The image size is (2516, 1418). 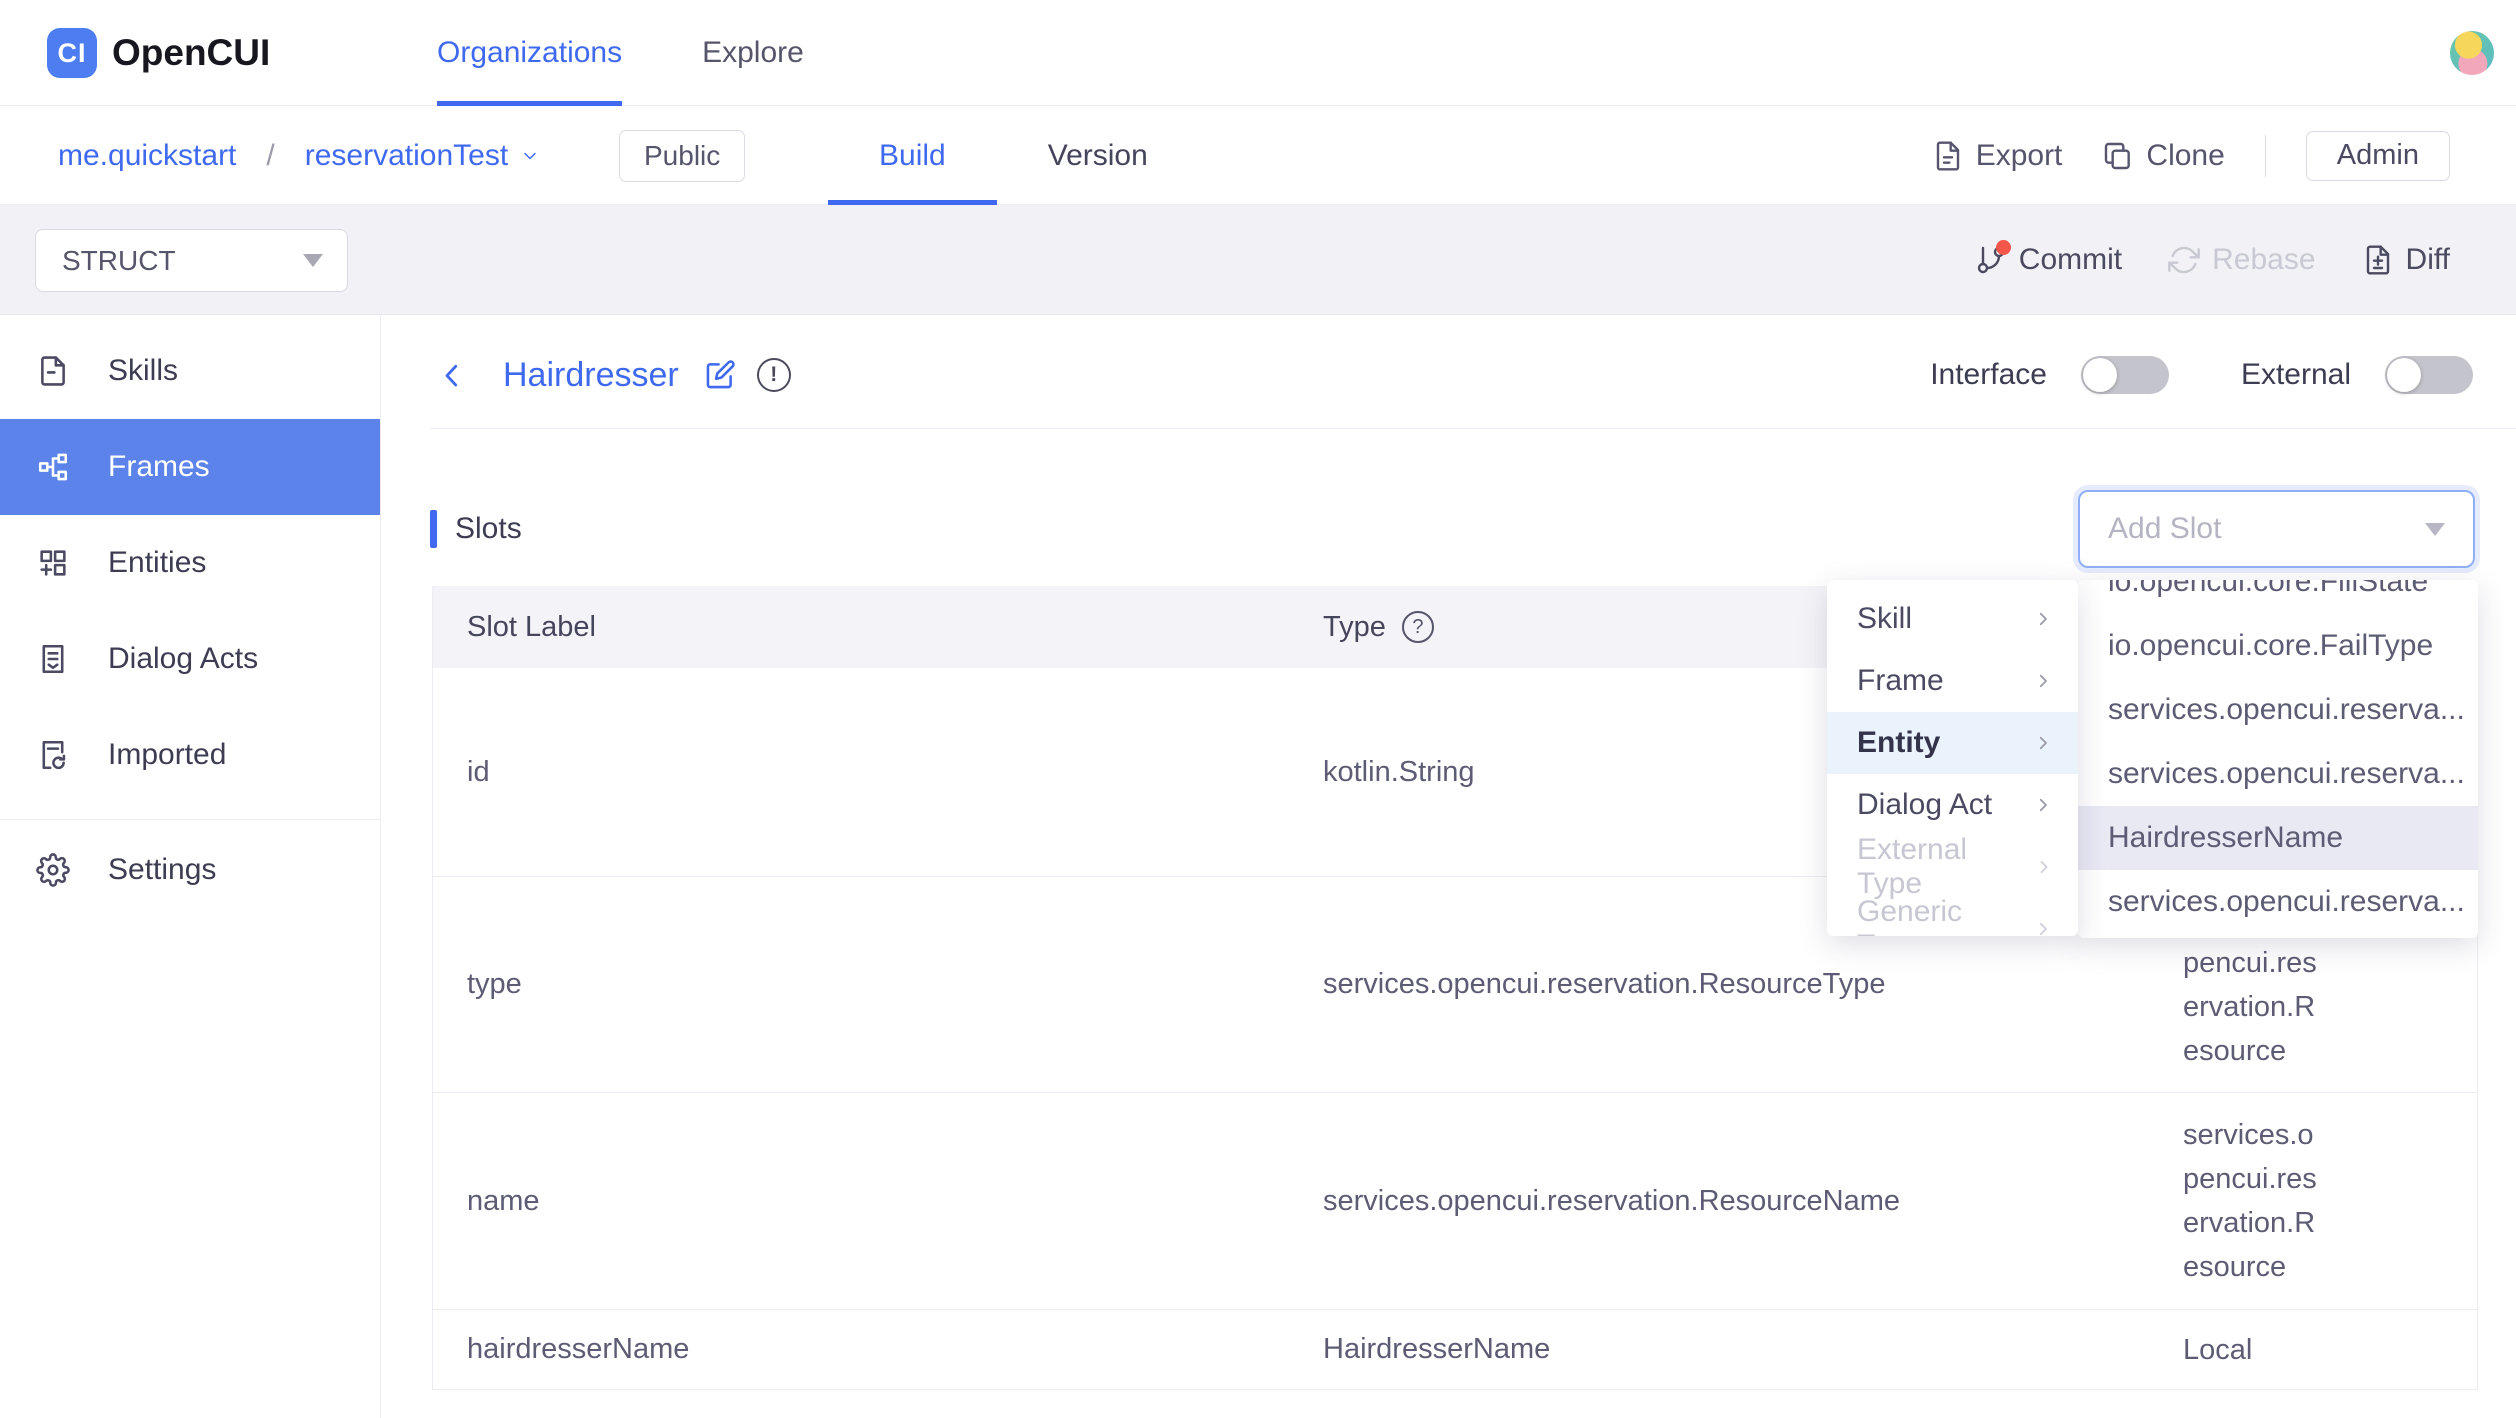 What do you see at coordinates (313, 260) in the screenshot?
I see `caret-down-icon` at bounding box center [313, 260].